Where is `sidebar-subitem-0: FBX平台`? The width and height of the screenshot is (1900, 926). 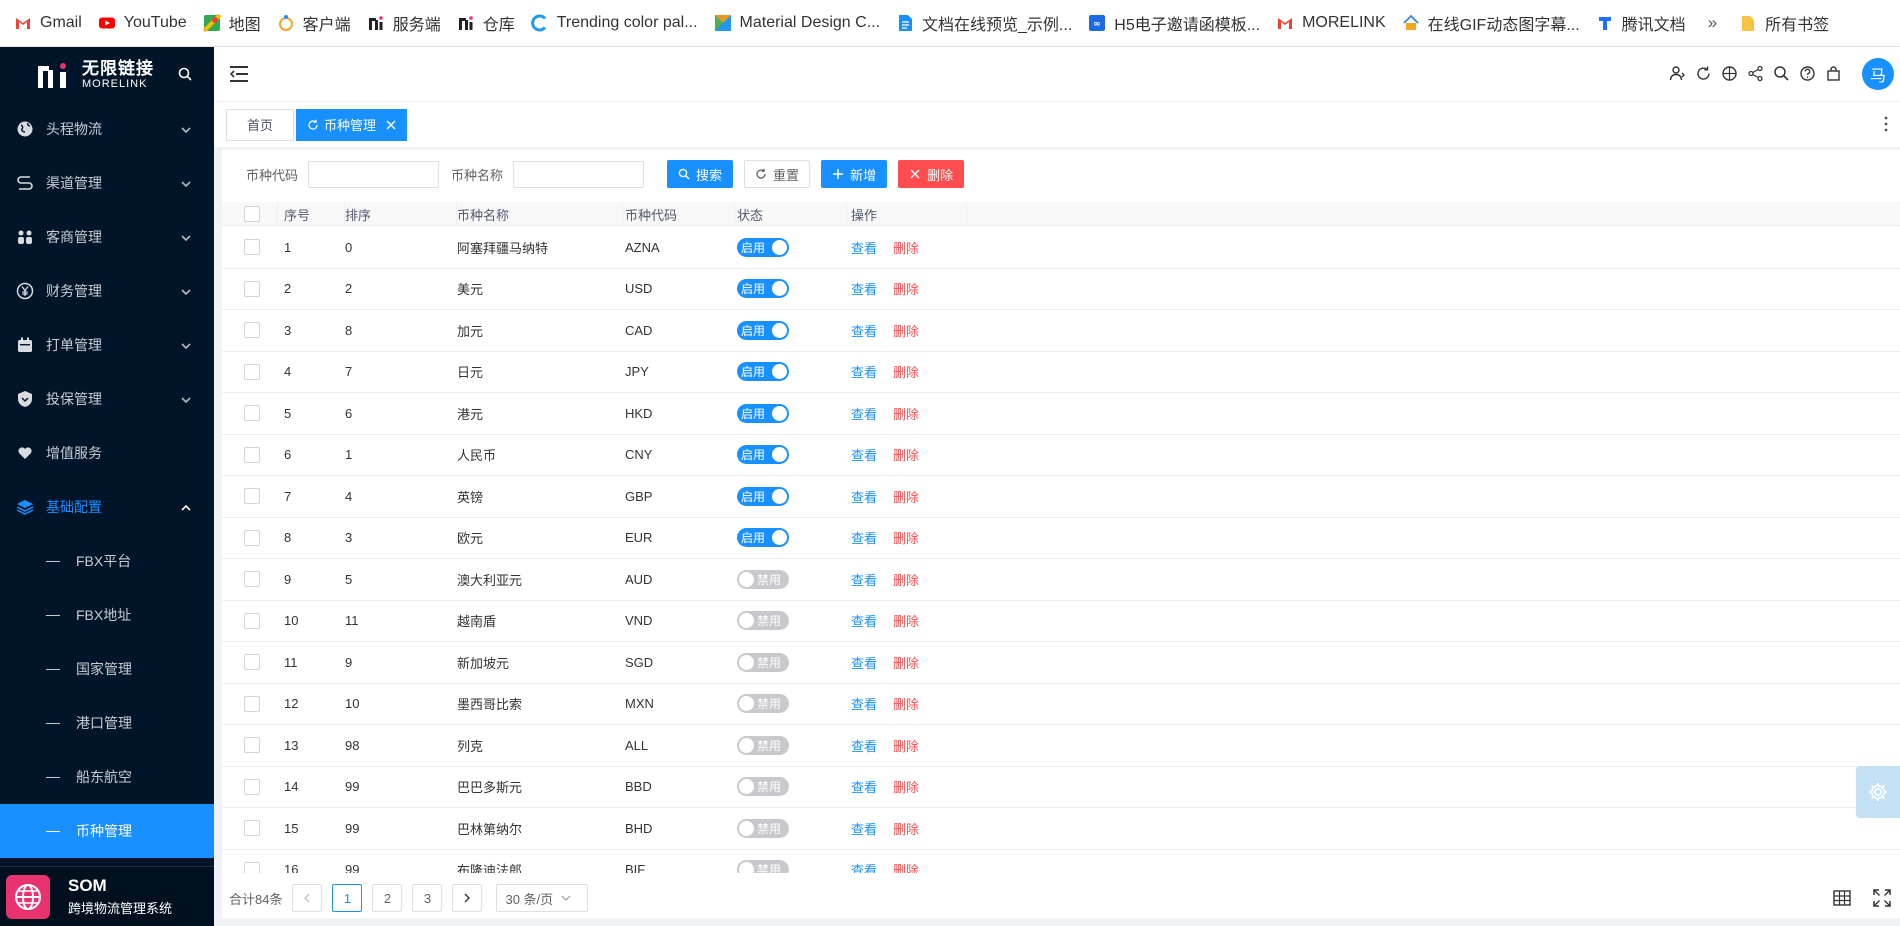
sidebar-subitem-0: FBX平台 is located at coordinates (107, 561).